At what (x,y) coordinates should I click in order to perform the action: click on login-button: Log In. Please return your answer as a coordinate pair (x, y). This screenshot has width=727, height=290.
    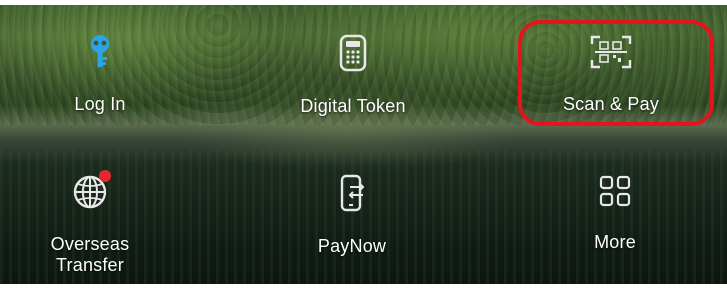
    Looking at the image, I should click on (100, 74).